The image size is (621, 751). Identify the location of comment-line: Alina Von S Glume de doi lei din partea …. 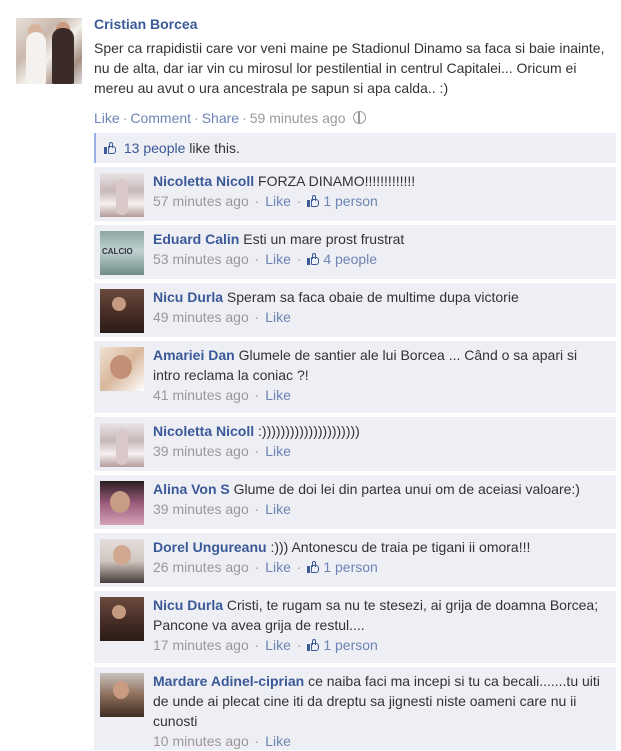
(380, 489).